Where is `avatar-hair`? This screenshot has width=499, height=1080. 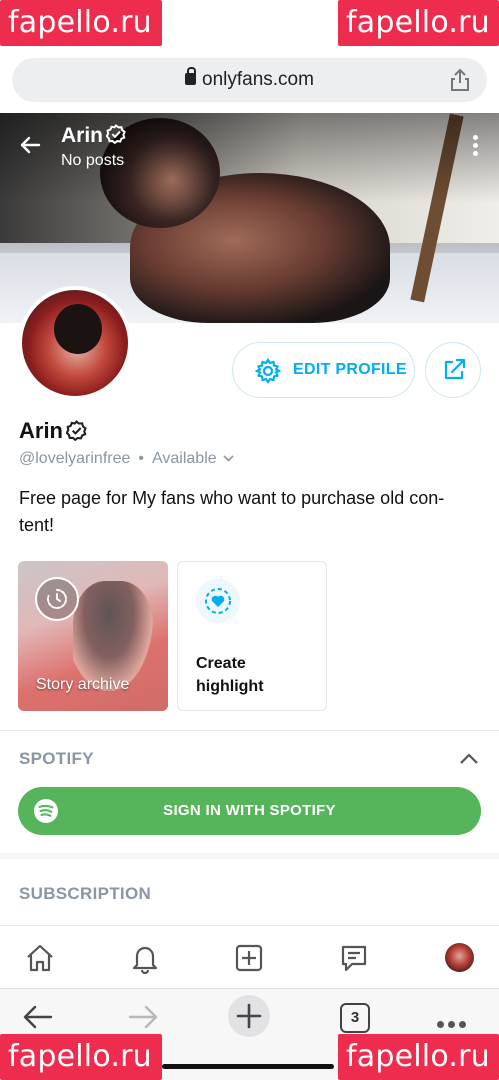
avatar-hair is located at coordinates (78, 329).